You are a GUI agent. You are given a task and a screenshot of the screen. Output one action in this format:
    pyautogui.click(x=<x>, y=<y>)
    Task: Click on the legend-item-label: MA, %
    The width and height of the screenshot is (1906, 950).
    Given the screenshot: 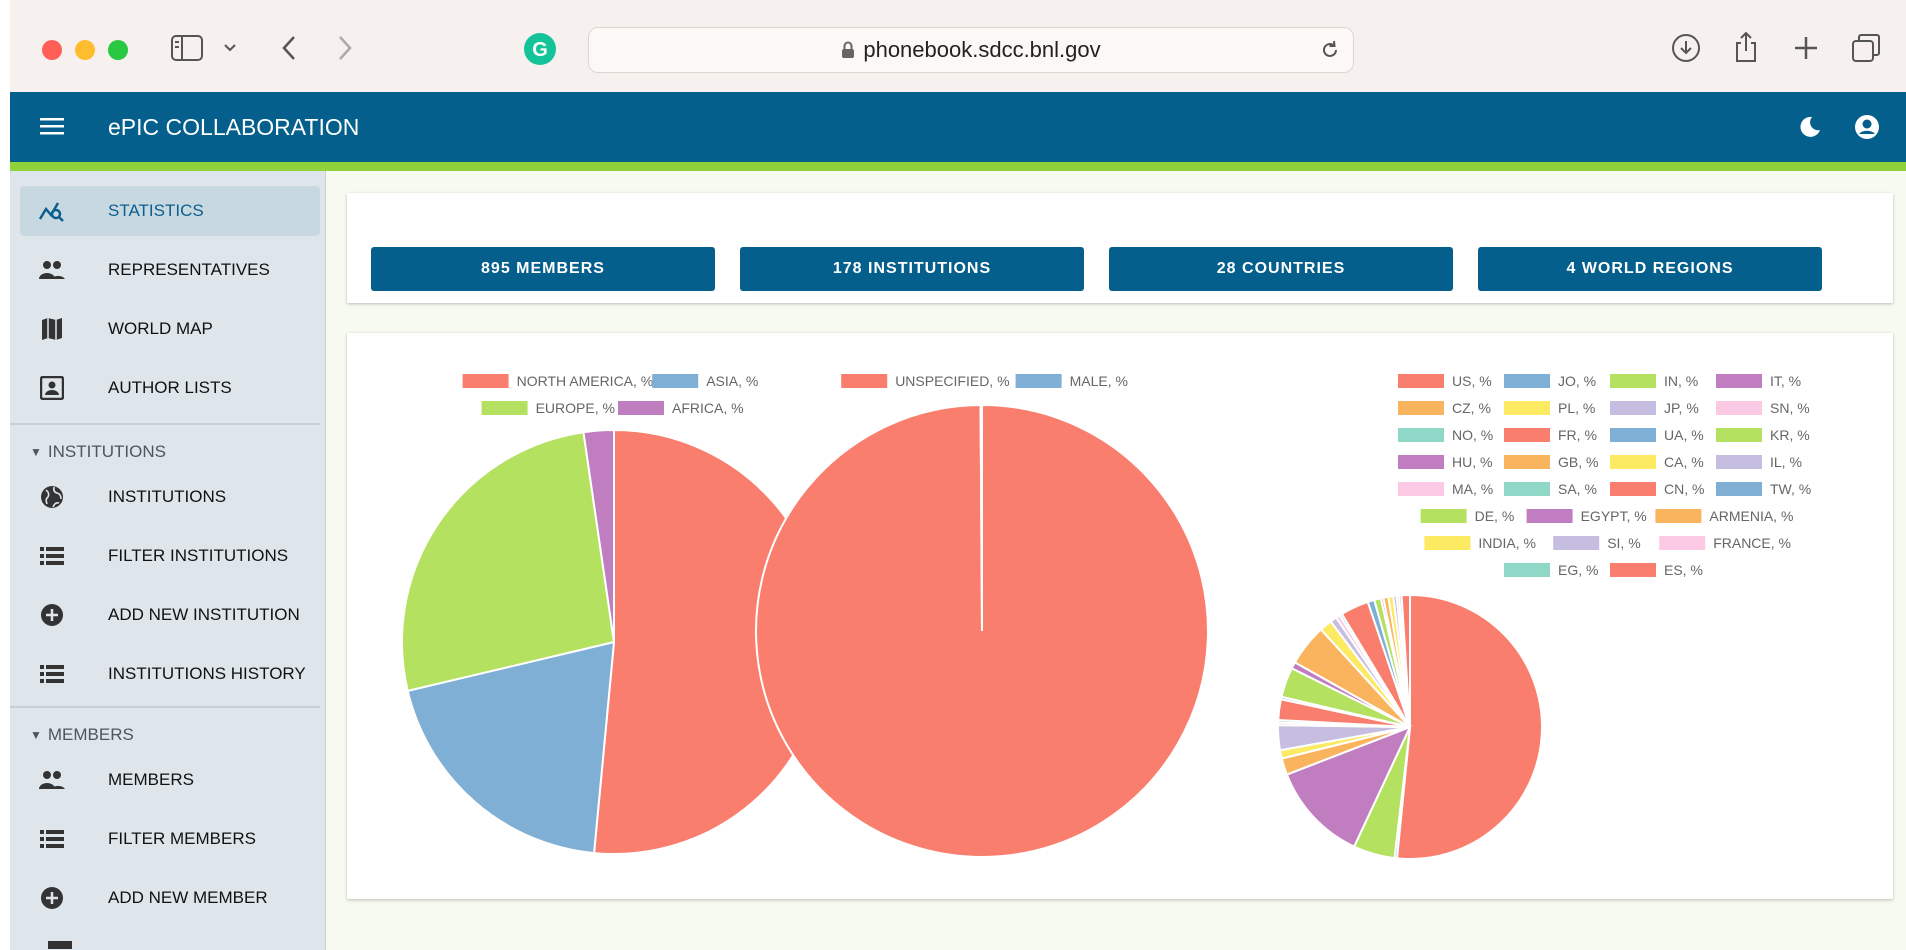 What is the action you would take?
    pyautogui.click(x=1472, y=489)
    